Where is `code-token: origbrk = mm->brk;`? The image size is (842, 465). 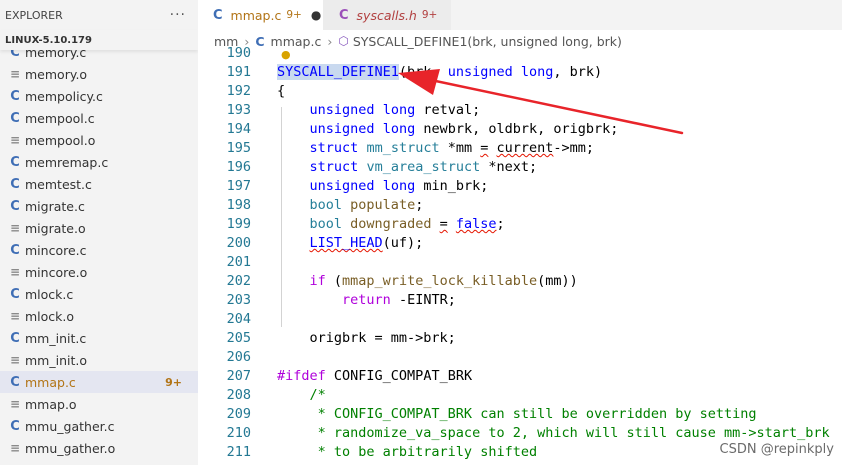 code-token: origbrk = mm->brk; is located at coordinates (366, 338).